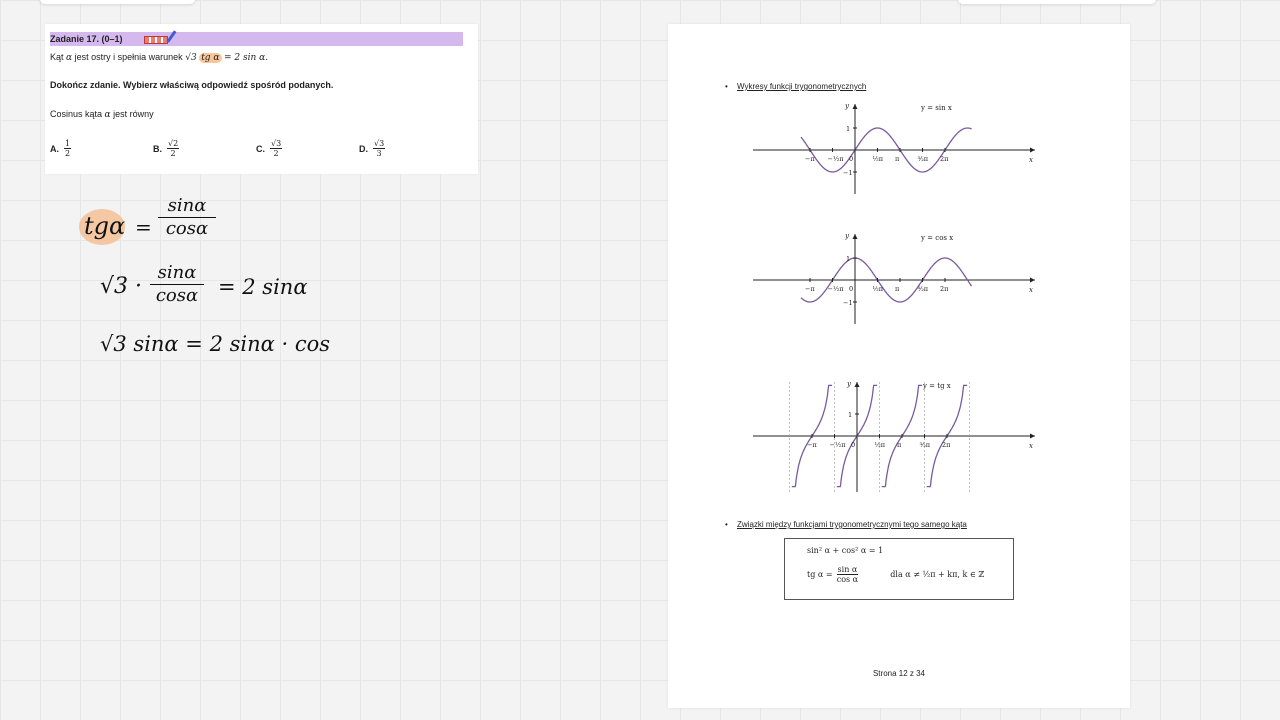 This screenshot has height=720, width=1280. What do you see at coordinates (276, 148) in the screenshot?
I see `answer-fraction: √3 2` at bounding box center [276, 148].